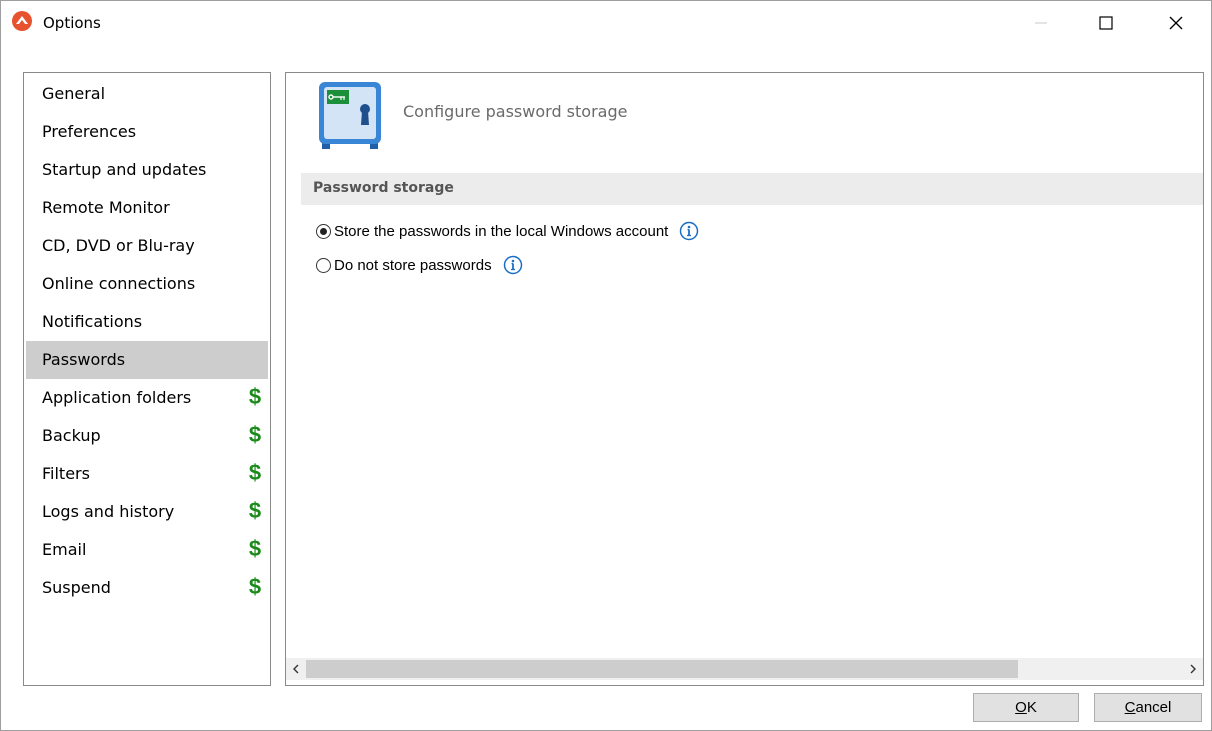  I want to click on sidebar-item-logs-and-history: Logs and history $, so click(147, 512).